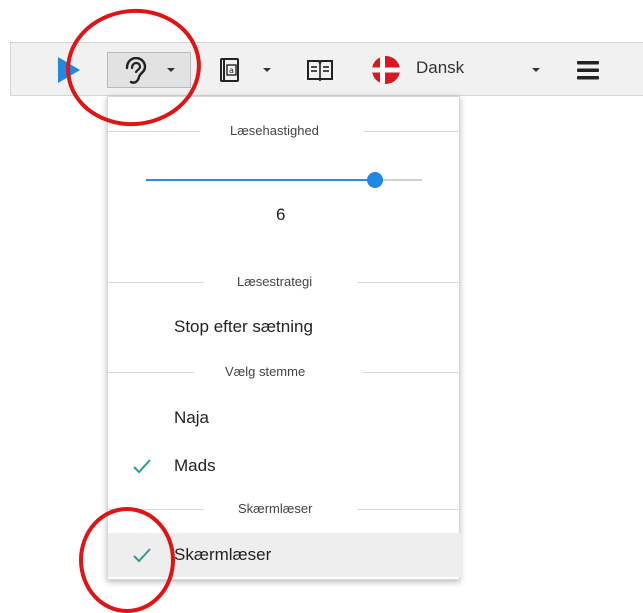  Describe the element at coordinates (274, 130) in the screenshot. I see `reading-speed-heading: Læsehastighed` at that location.